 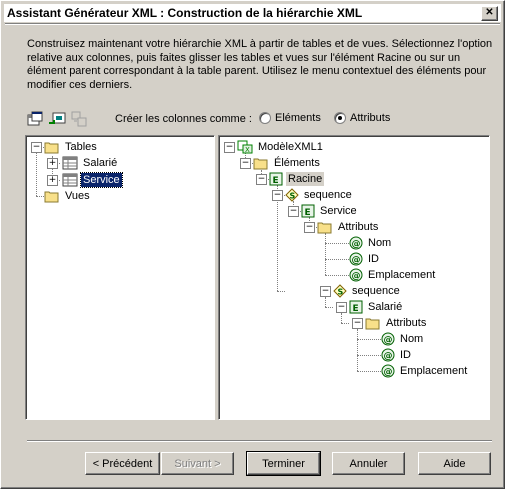 I want to click on tree-node-nom-2: @ Nom, so click(x=403, y=339).